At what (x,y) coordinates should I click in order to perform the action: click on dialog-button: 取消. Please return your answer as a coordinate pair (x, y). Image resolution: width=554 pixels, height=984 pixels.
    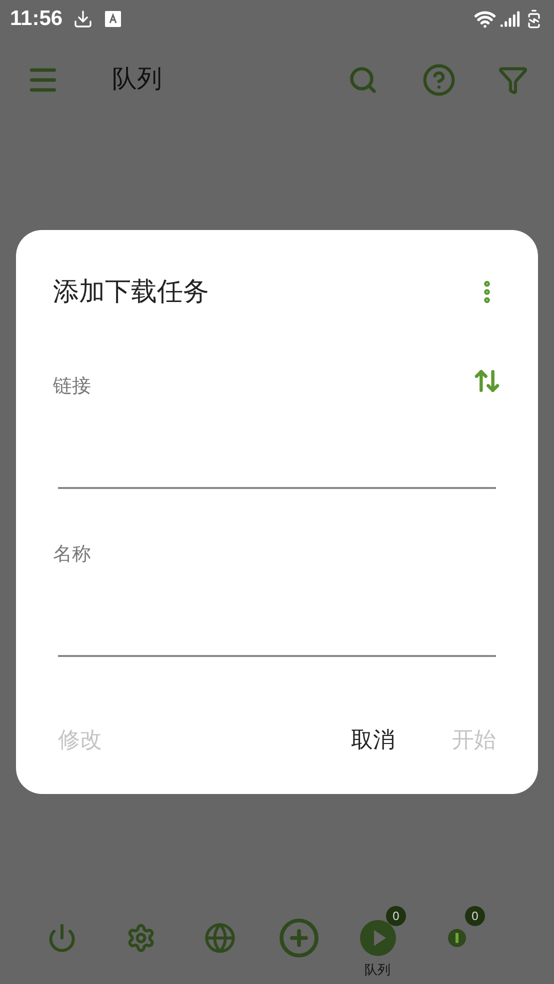
    Looking at the image, I should click on (373, 739).